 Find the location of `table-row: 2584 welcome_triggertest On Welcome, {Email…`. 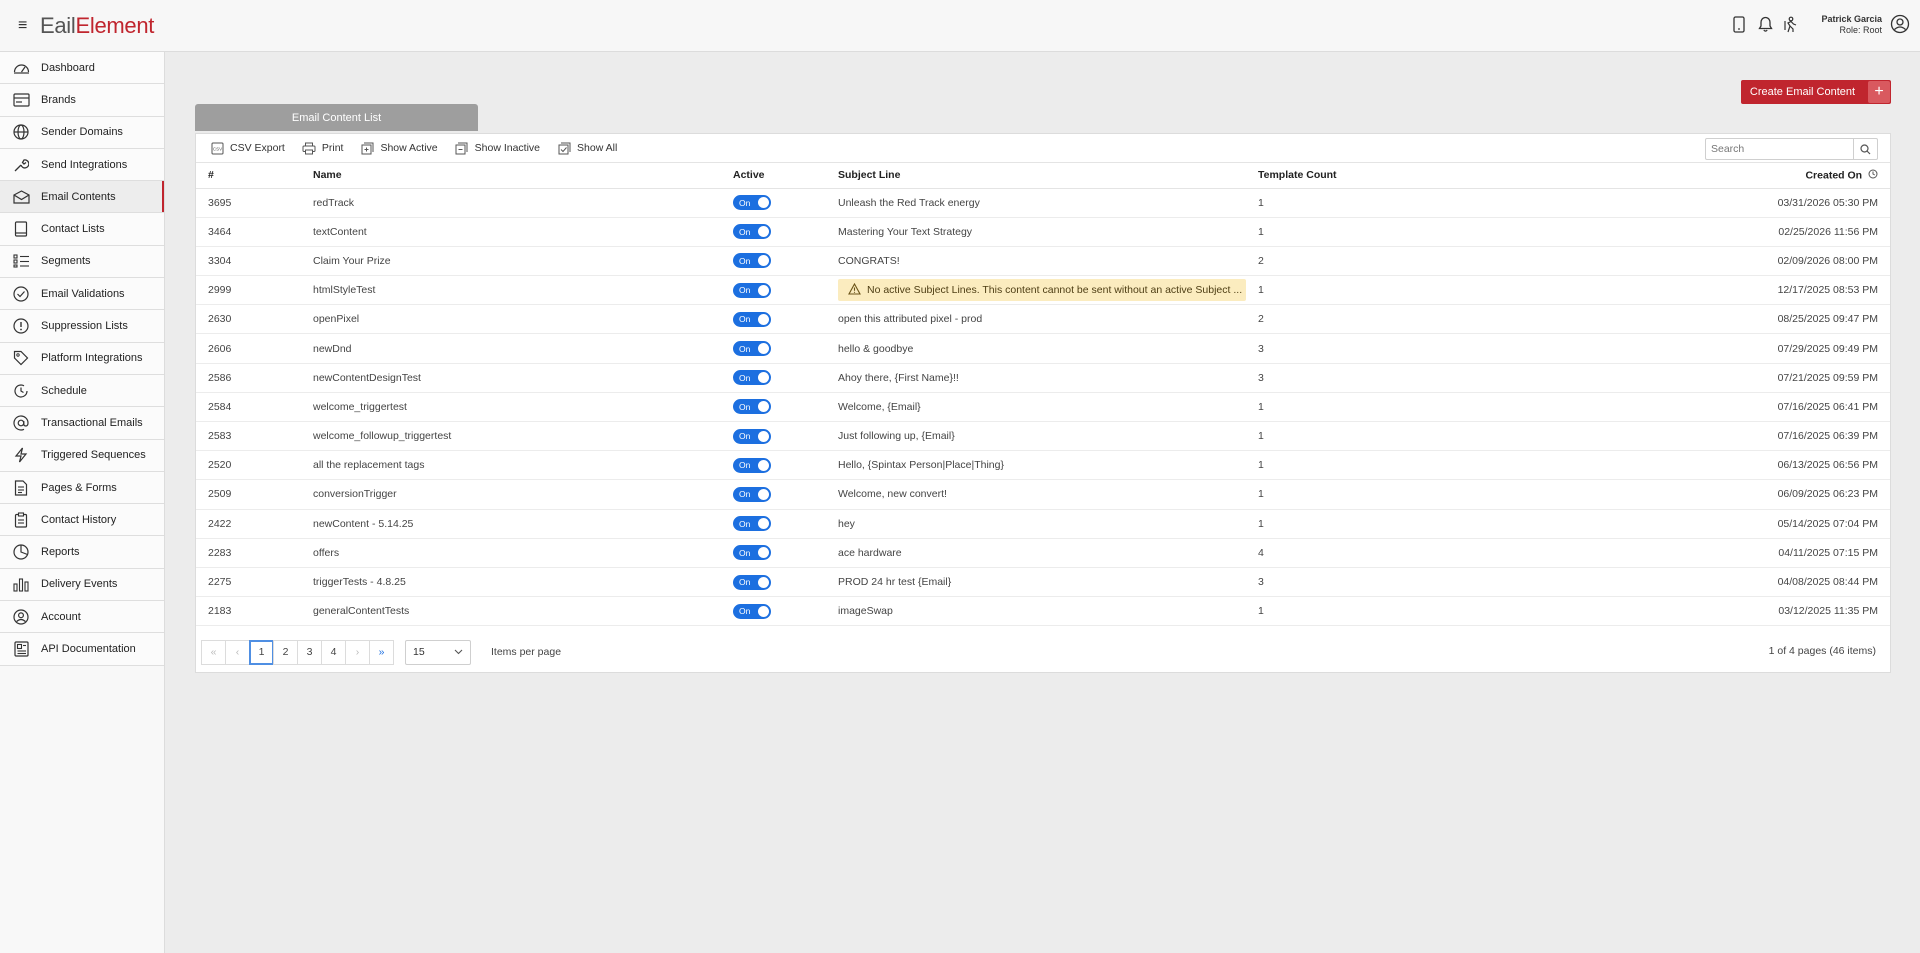

table-row: 2584 welcome_triggertest On Welcome, {Email… is located at coordinates (1043, 407).